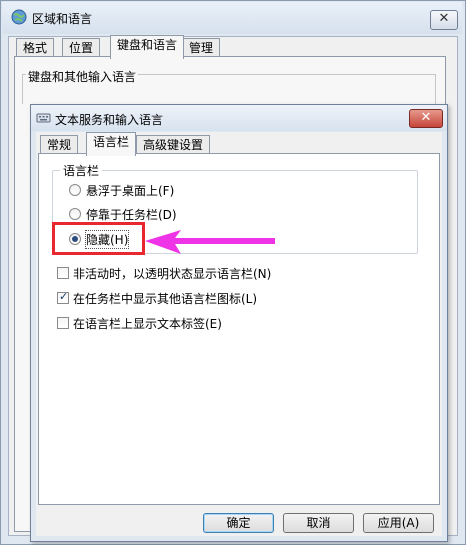 This screenshot has width=466, height=545. I want to click on checkbox-transparent-inactive-label: 非活动时，以透明状态显示语言栏(N), so click(172, 273).